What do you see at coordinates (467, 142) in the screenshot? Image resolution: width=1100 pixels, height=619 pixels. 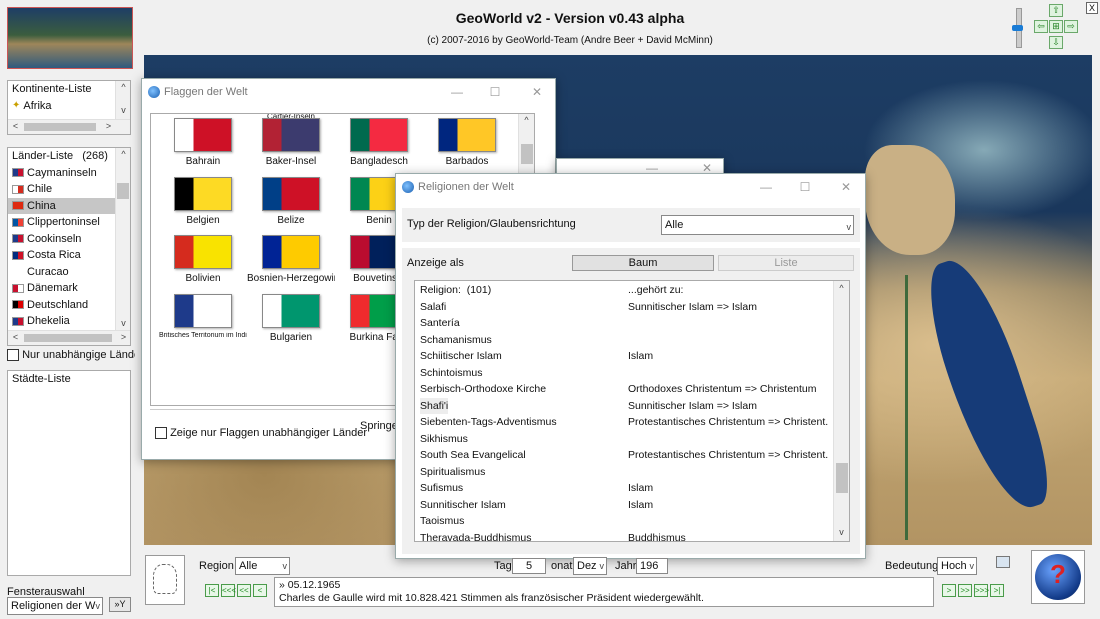 I see `flag-cell: Barbados` at bounding box center [467, 142].